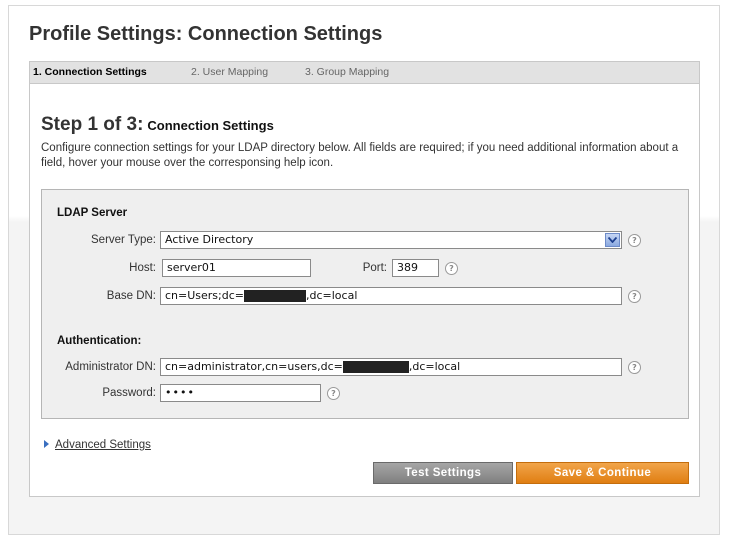  Describe the element at coordinates (209, 239) in the screenshot. I see `server-type-value: Active Directory` at that location.